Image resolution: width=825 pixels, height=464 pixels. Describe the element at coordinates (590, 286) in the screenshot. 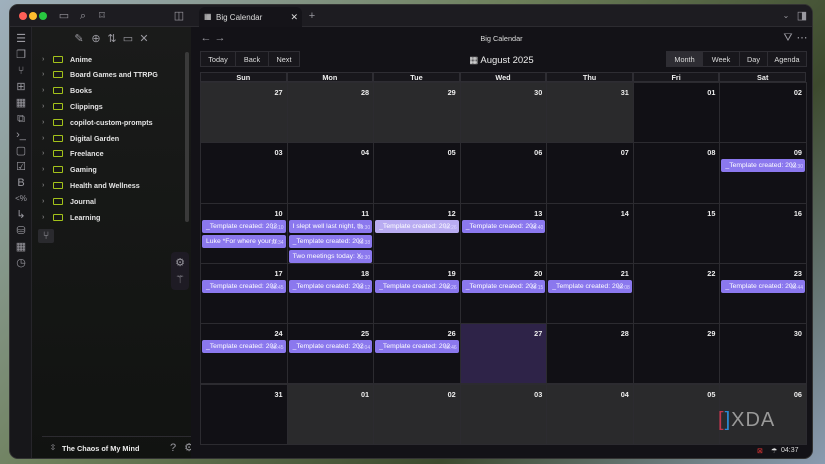

I see `event-chip: _Template created: 202 08:08` at that location.